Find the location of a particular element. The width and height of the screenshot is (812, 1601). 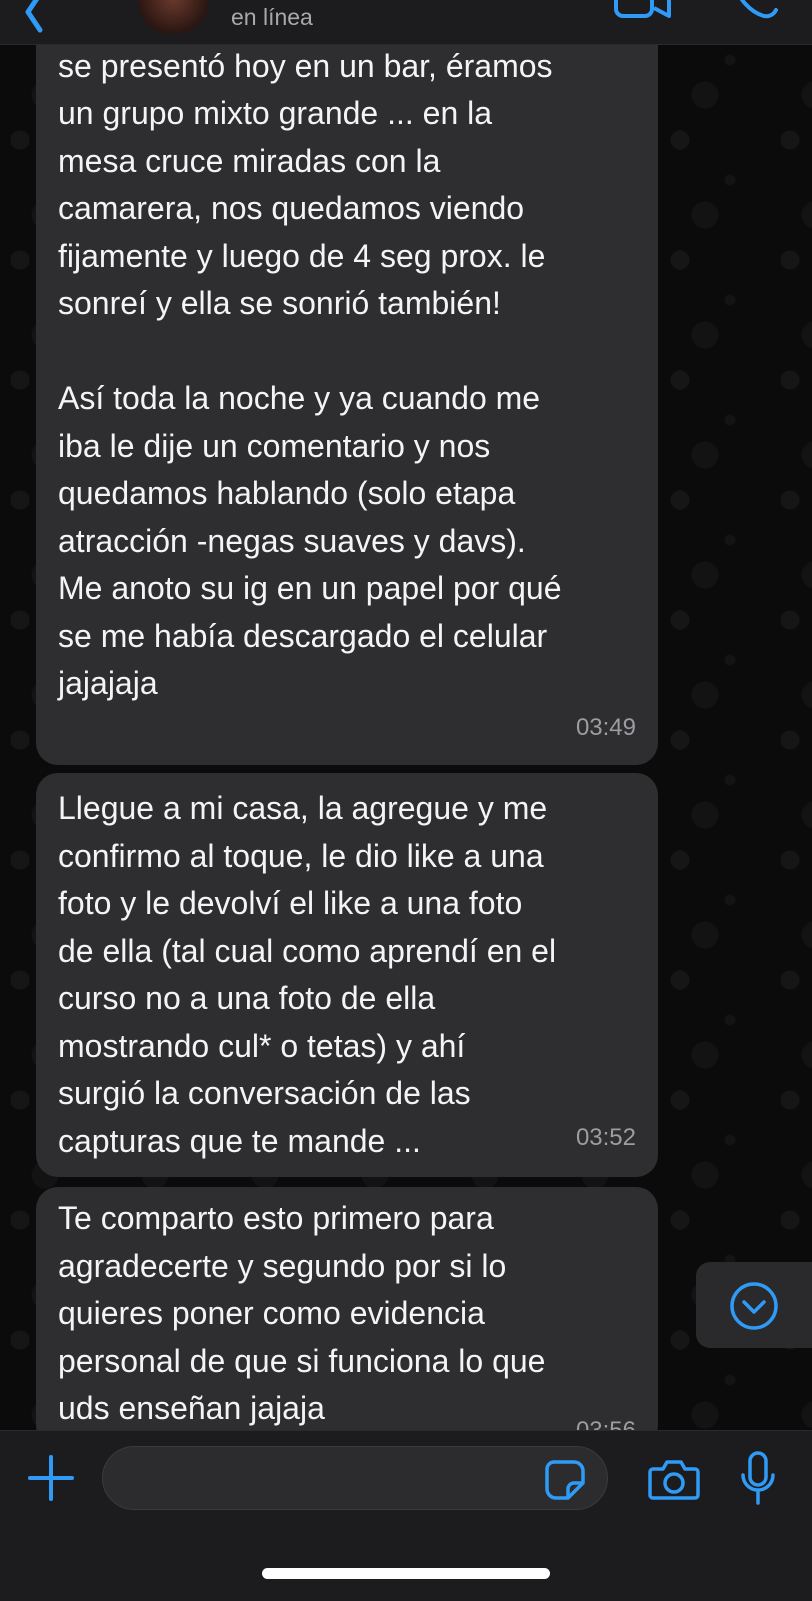

phone-call-icon is located at coordinates (755, 10).